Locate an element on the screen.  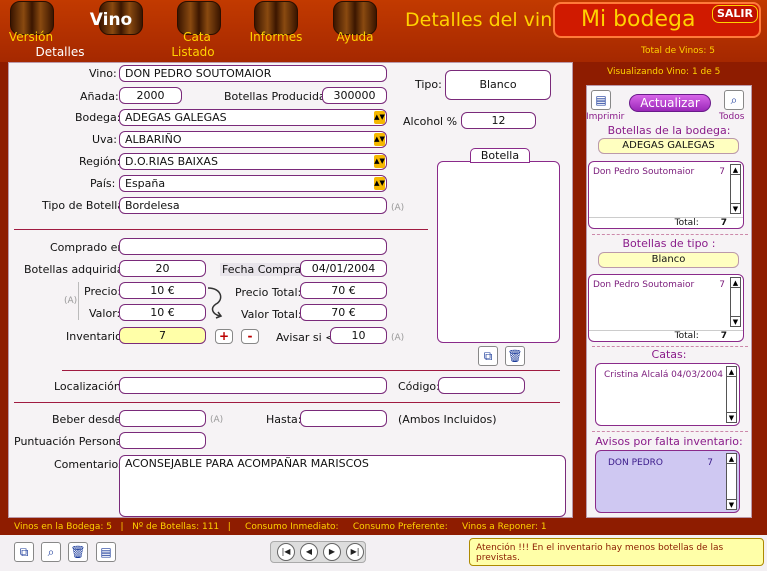
tasting-date: 04/03/2004 is located at coordinates (697, 375).